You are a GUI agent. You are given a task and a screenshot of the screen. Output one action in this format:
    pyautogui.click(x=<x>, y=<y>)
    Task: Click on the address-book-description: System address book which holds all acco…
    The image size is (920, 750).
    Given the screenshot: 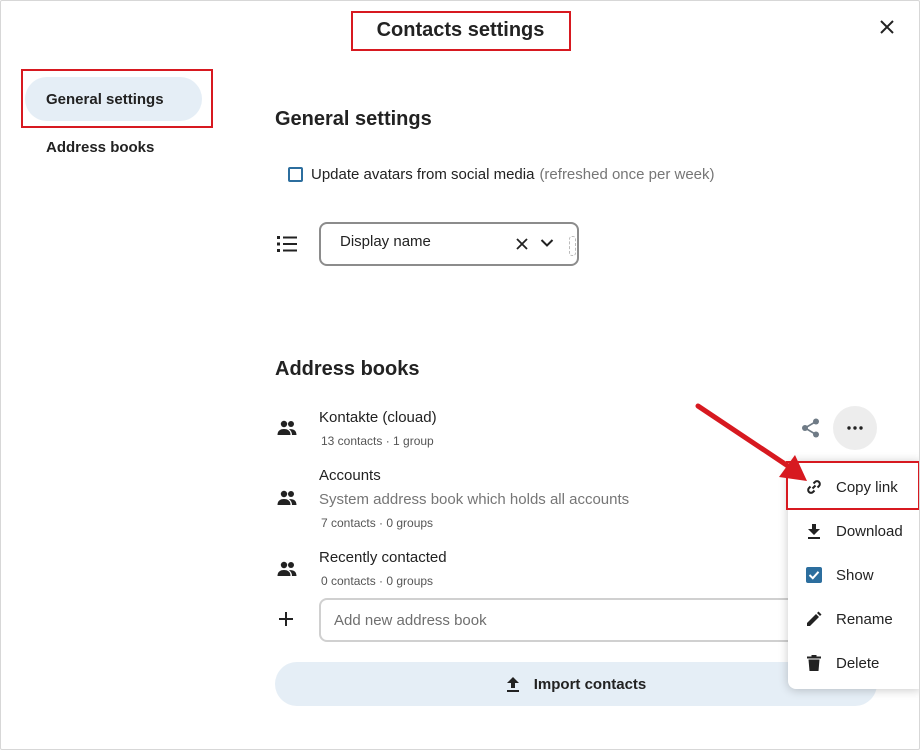 What is the action you would take?
    pyautogui.click(x=474, y=499)
    